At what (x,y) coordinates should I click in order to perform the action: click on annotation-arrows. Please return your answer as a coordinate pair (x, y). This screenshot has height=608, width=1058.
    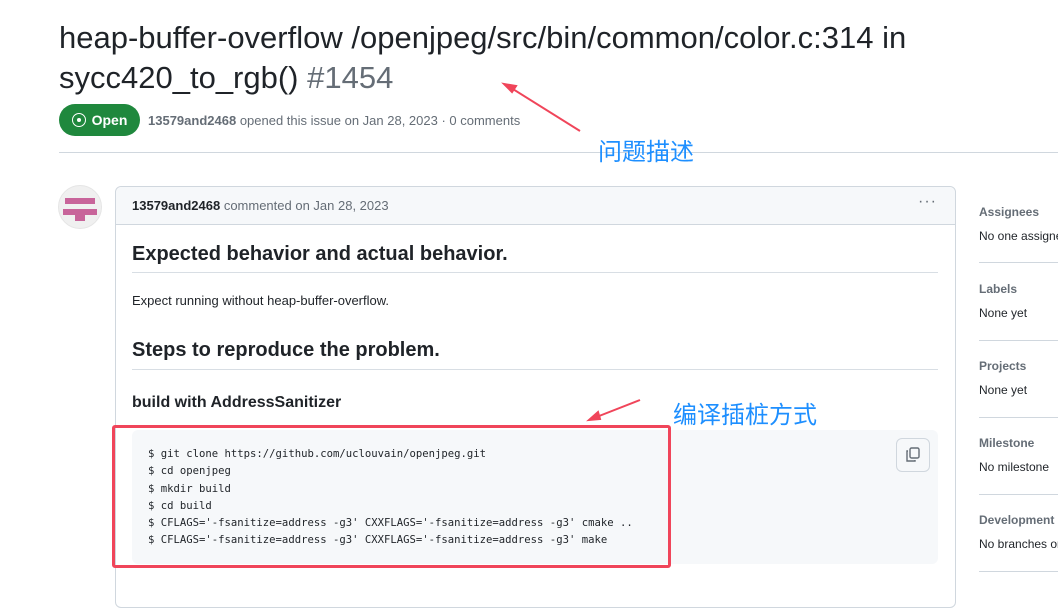
    Looking at the image, I should click on (571, 252).